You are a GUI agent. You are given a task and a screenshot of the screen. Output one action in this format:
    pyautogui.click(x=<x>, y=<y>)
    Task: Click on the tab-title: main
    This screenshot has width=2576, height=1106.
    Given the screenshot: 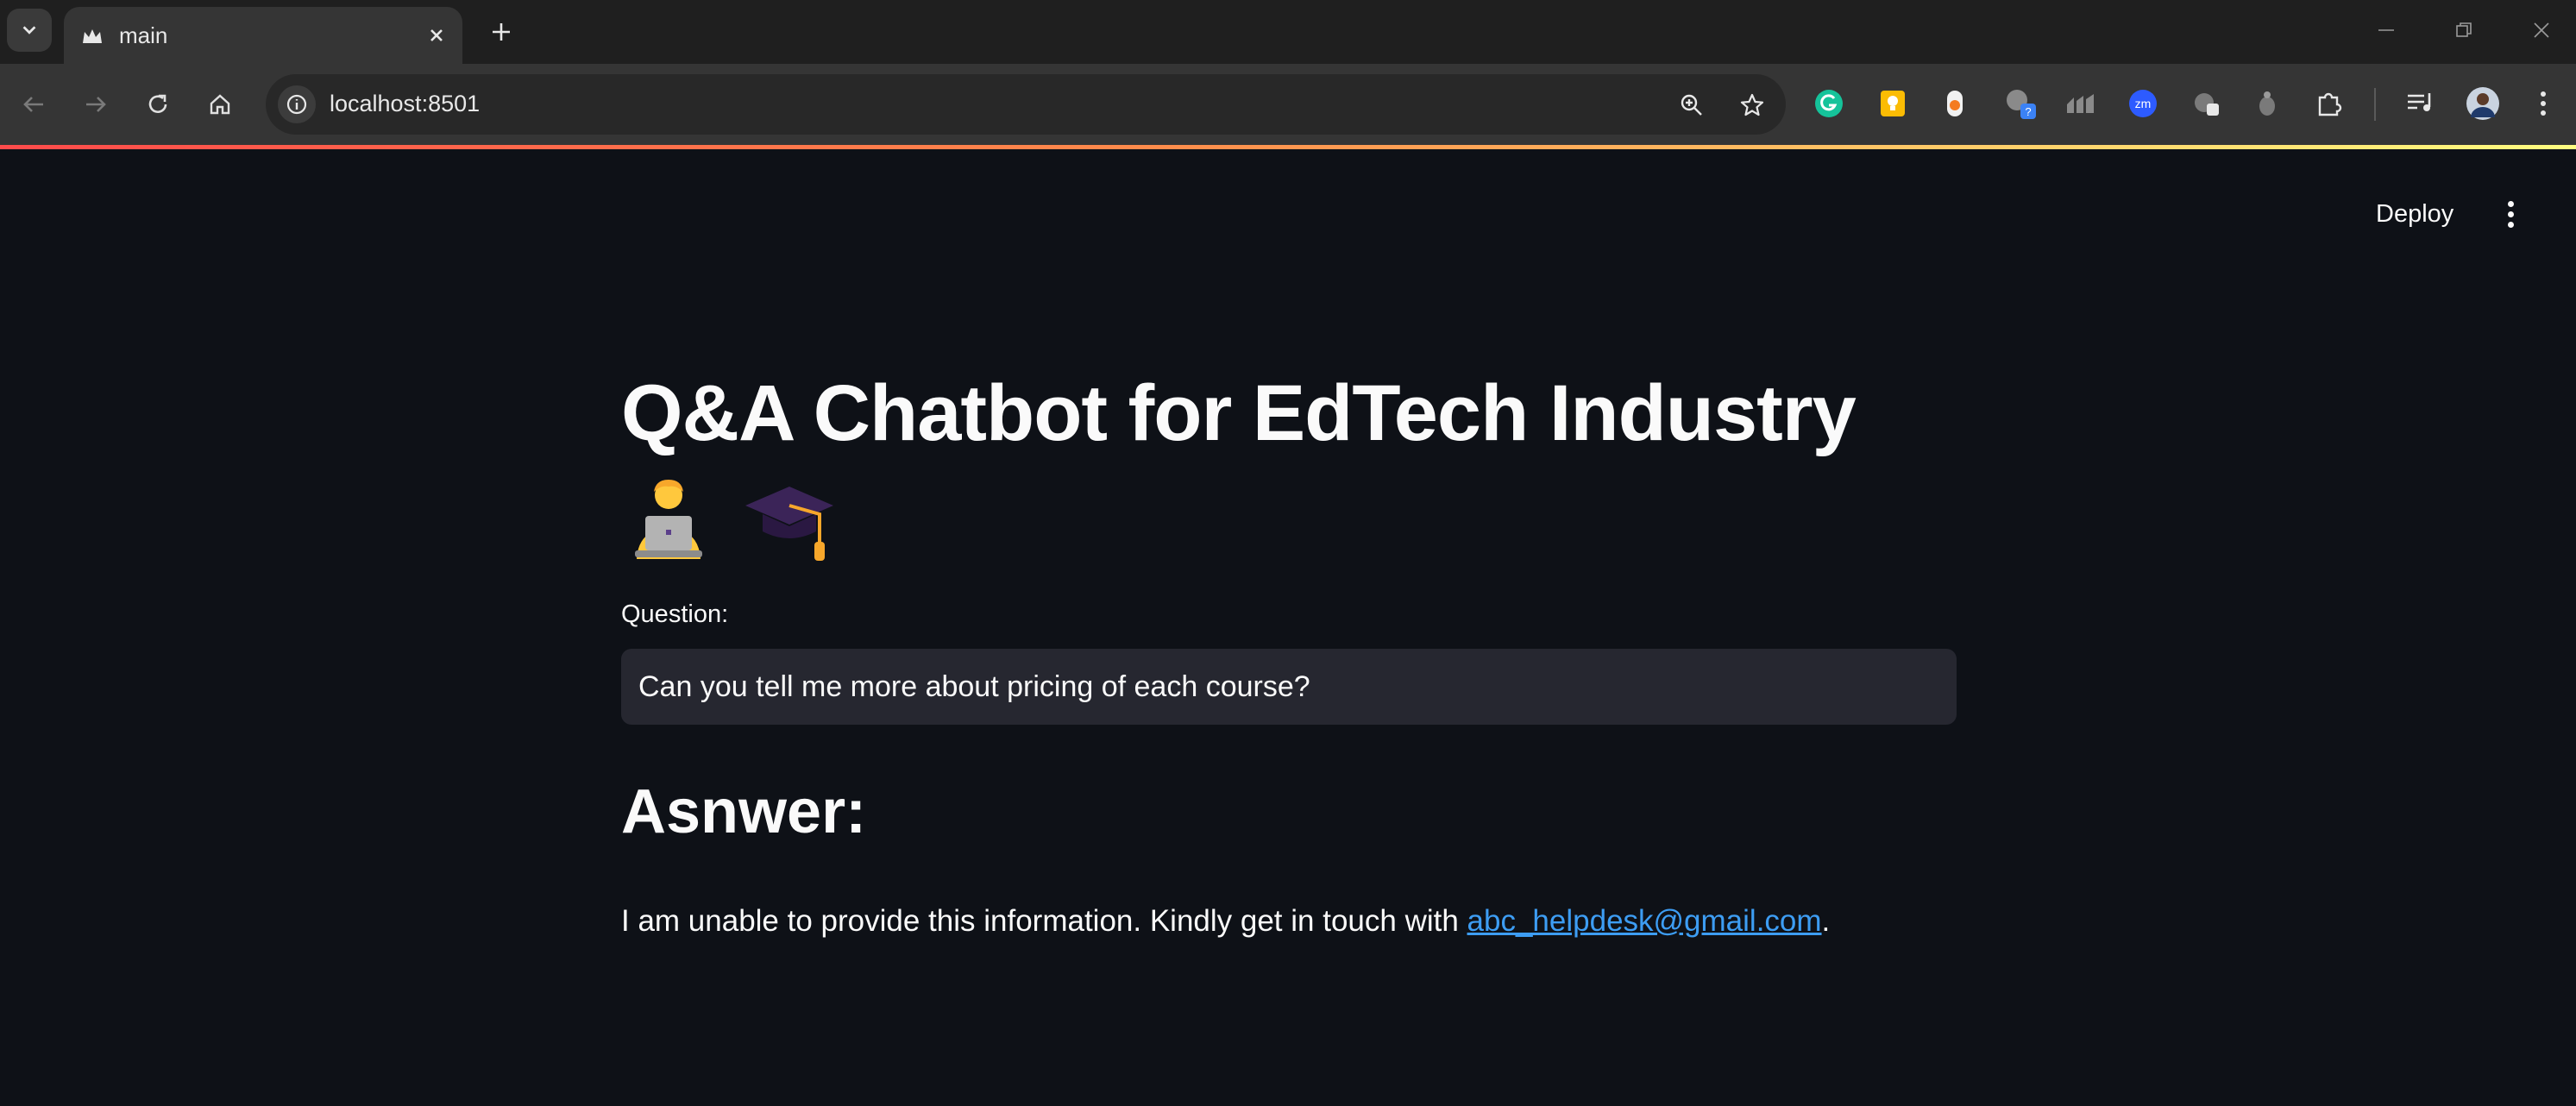 What is the action you would take?
    pyautogui.click(x=143, y=35)
    